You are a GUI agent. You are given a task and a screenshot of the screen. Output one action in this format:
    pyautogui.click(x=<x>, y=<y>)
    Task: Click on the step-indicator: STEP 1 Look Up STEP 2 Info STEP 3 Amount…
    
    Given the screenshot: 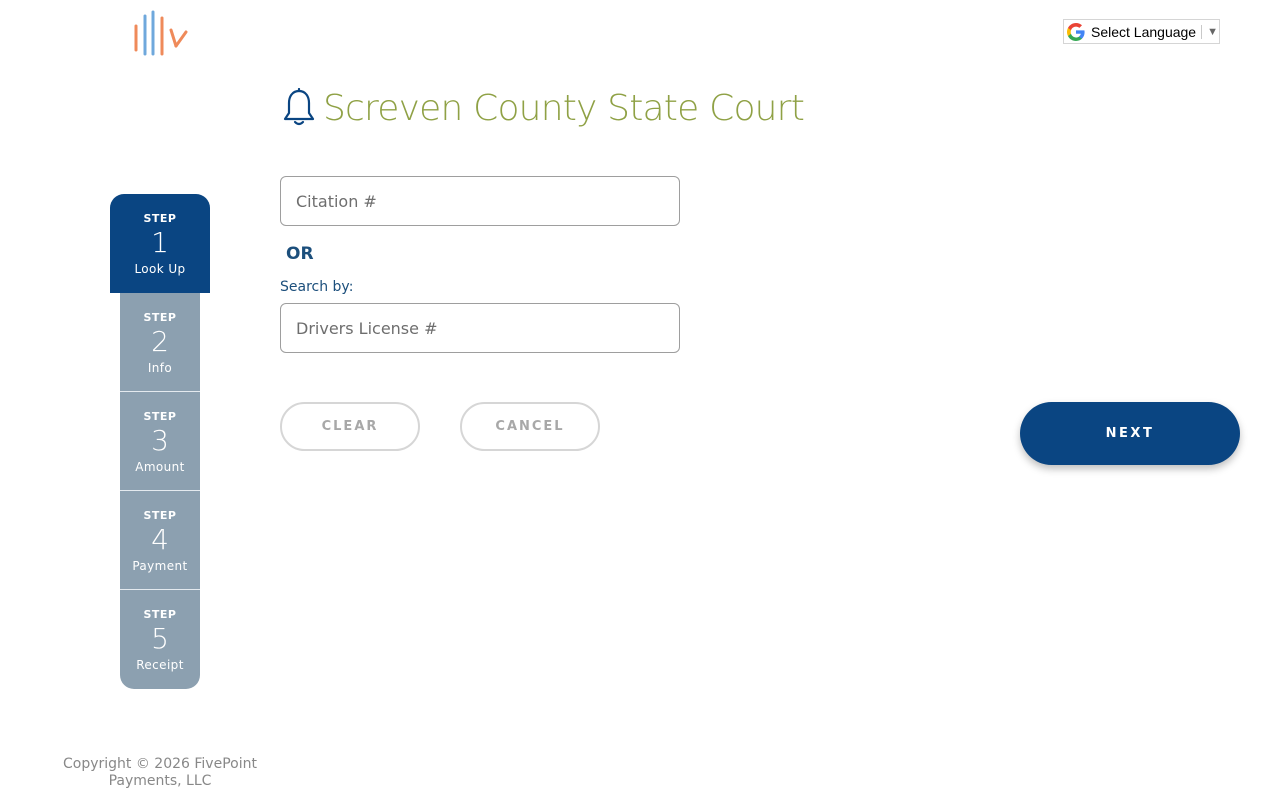 What is the action you would take?
    pyautogui.click(x=160, y=441)
    